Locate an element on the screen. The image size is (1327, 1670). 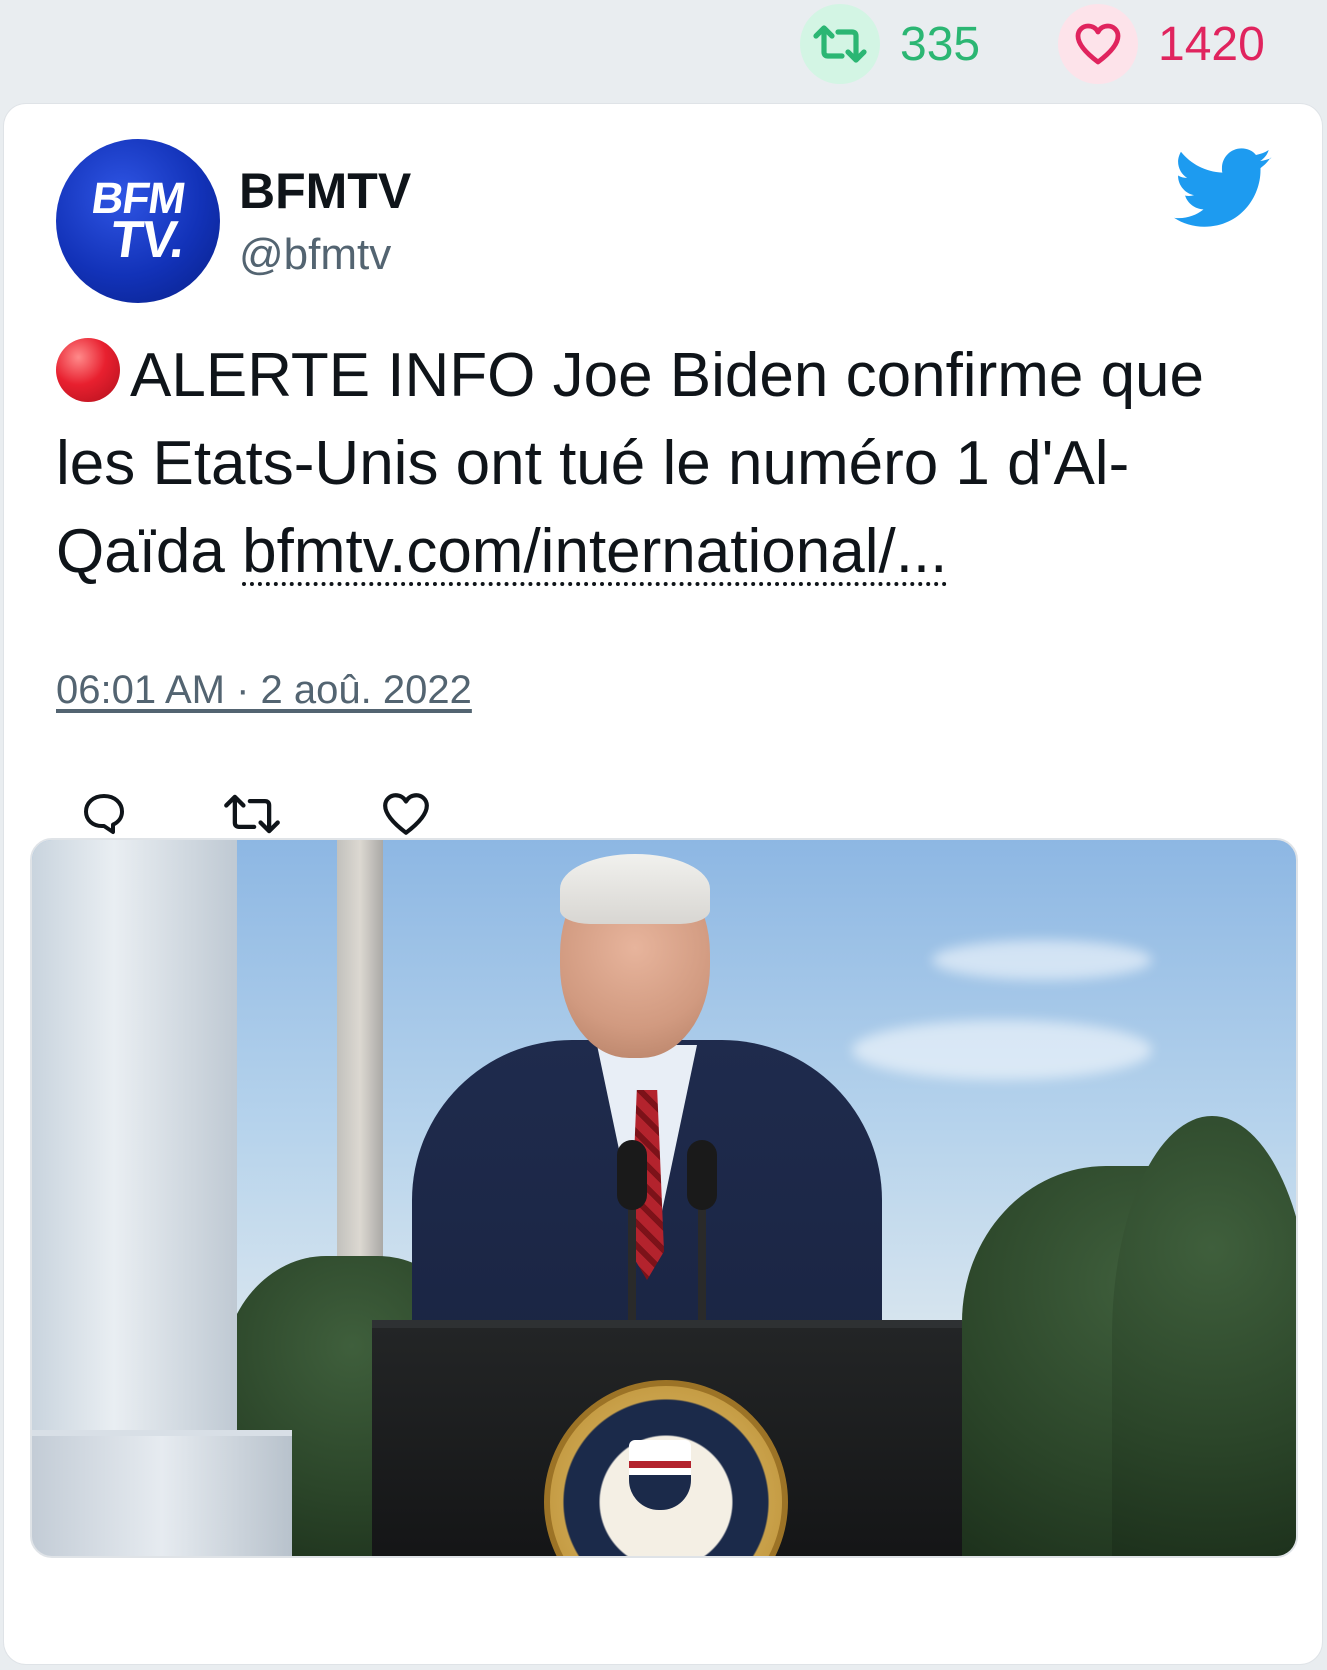
like-button is located at coordinates (406, 814).